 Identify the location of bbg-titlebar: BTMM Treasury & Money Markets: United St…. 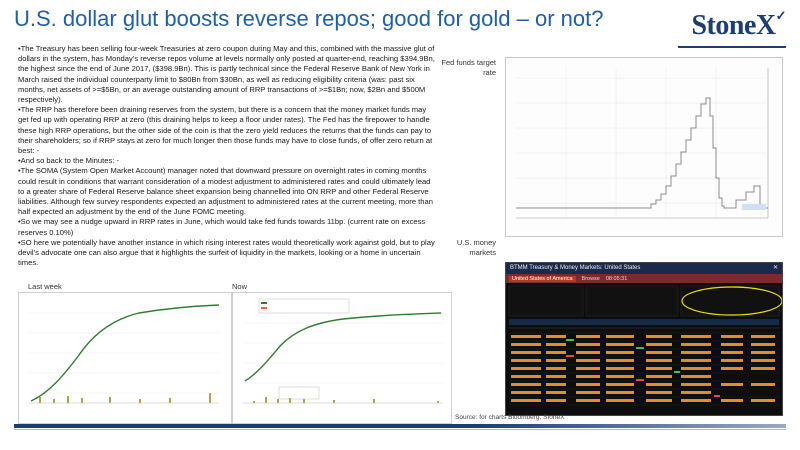
(644, 268).